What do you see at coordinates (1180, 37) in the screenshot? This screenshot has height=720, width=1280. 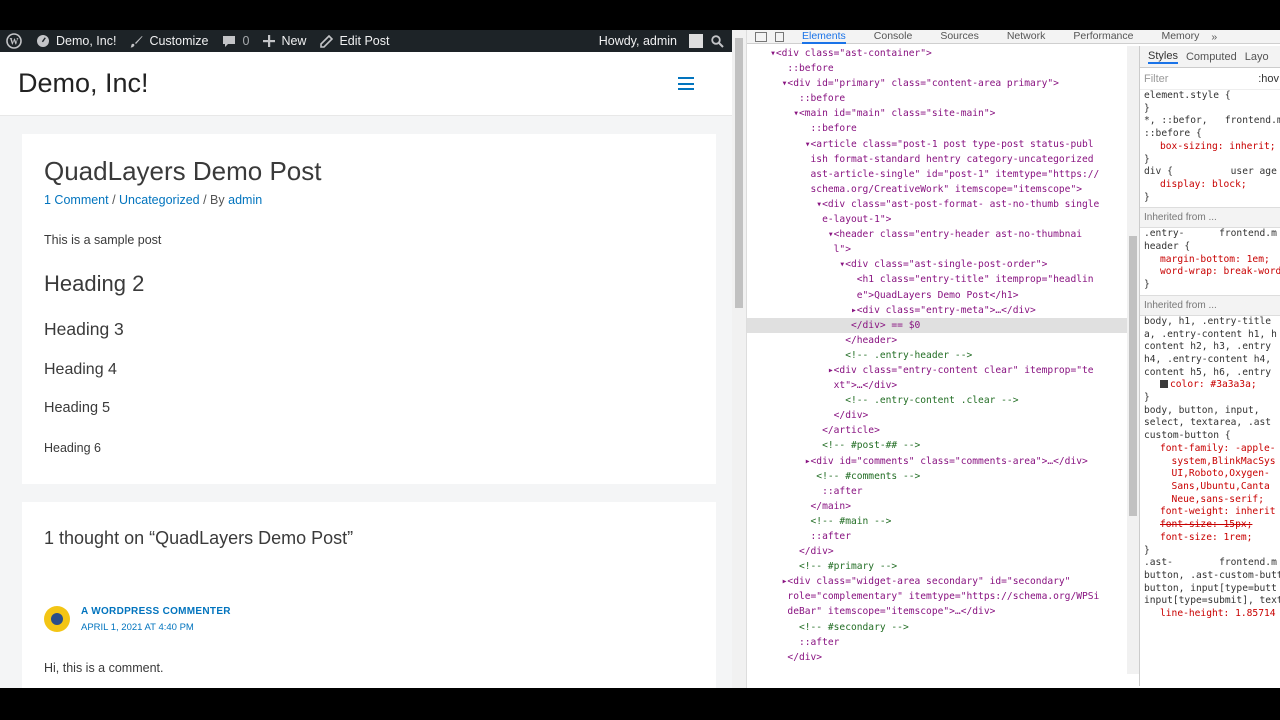 I see `devtools-tab-memory: Memory` at bounding box center [1180, 37].